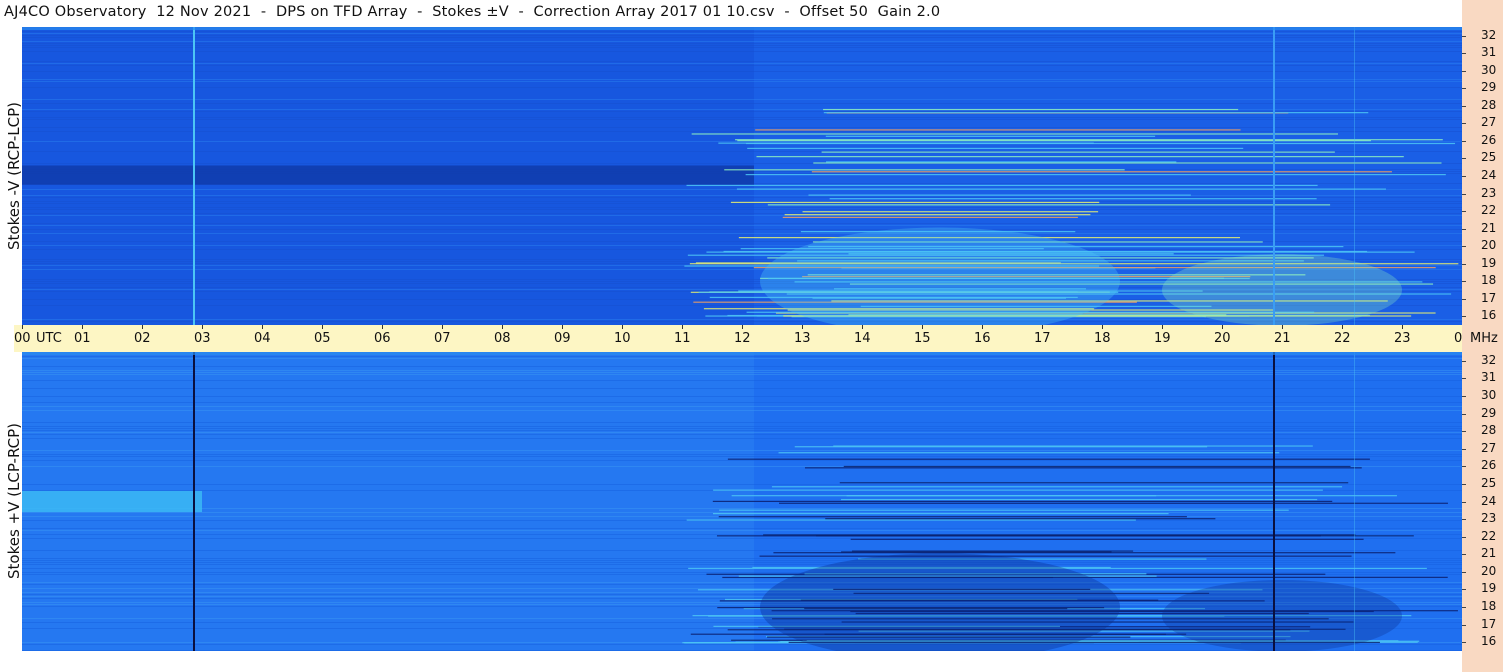  What do you see at coordinates (1489, 157) in the screenshot?
I see `freq-tick-label: 25` at bounding box center [1489, 157].